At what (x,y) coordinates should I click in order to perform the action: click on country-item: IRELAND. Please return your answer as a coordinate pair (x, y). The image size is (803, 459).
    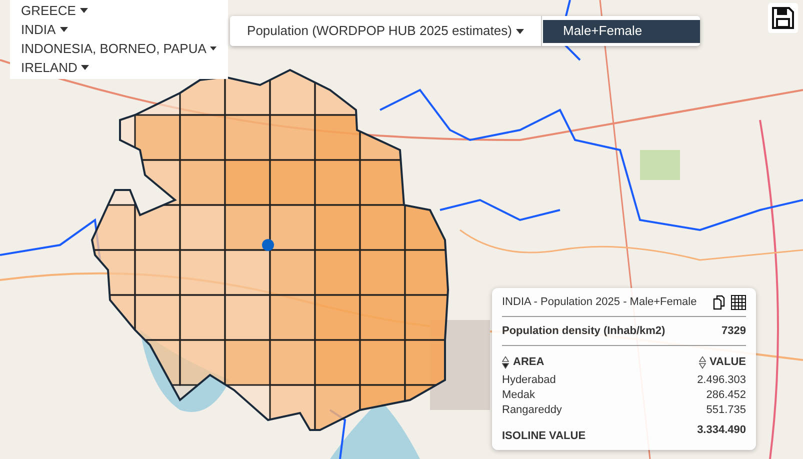
    Looking at the image, I should click on (119, 67).